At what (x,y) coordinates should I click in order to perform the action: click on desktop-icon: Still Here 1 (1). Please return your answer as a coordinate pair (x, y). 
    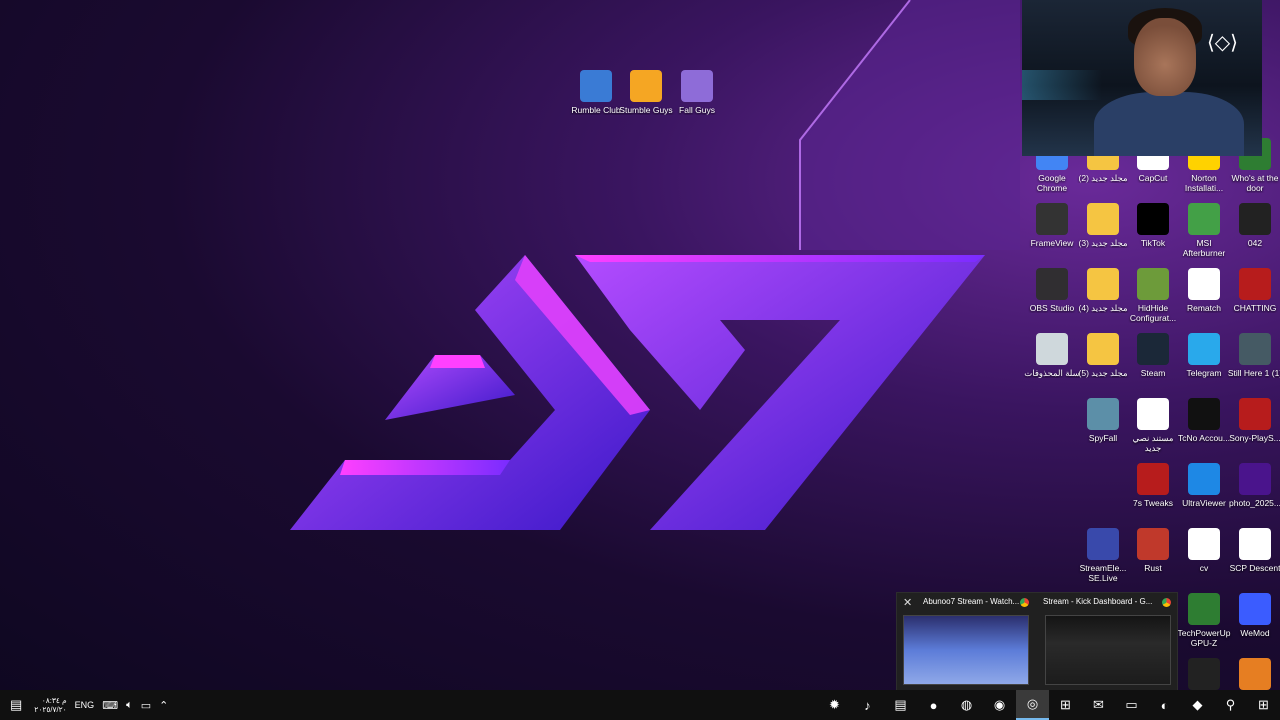
    Looking at the image, I should click on (1253, 355).